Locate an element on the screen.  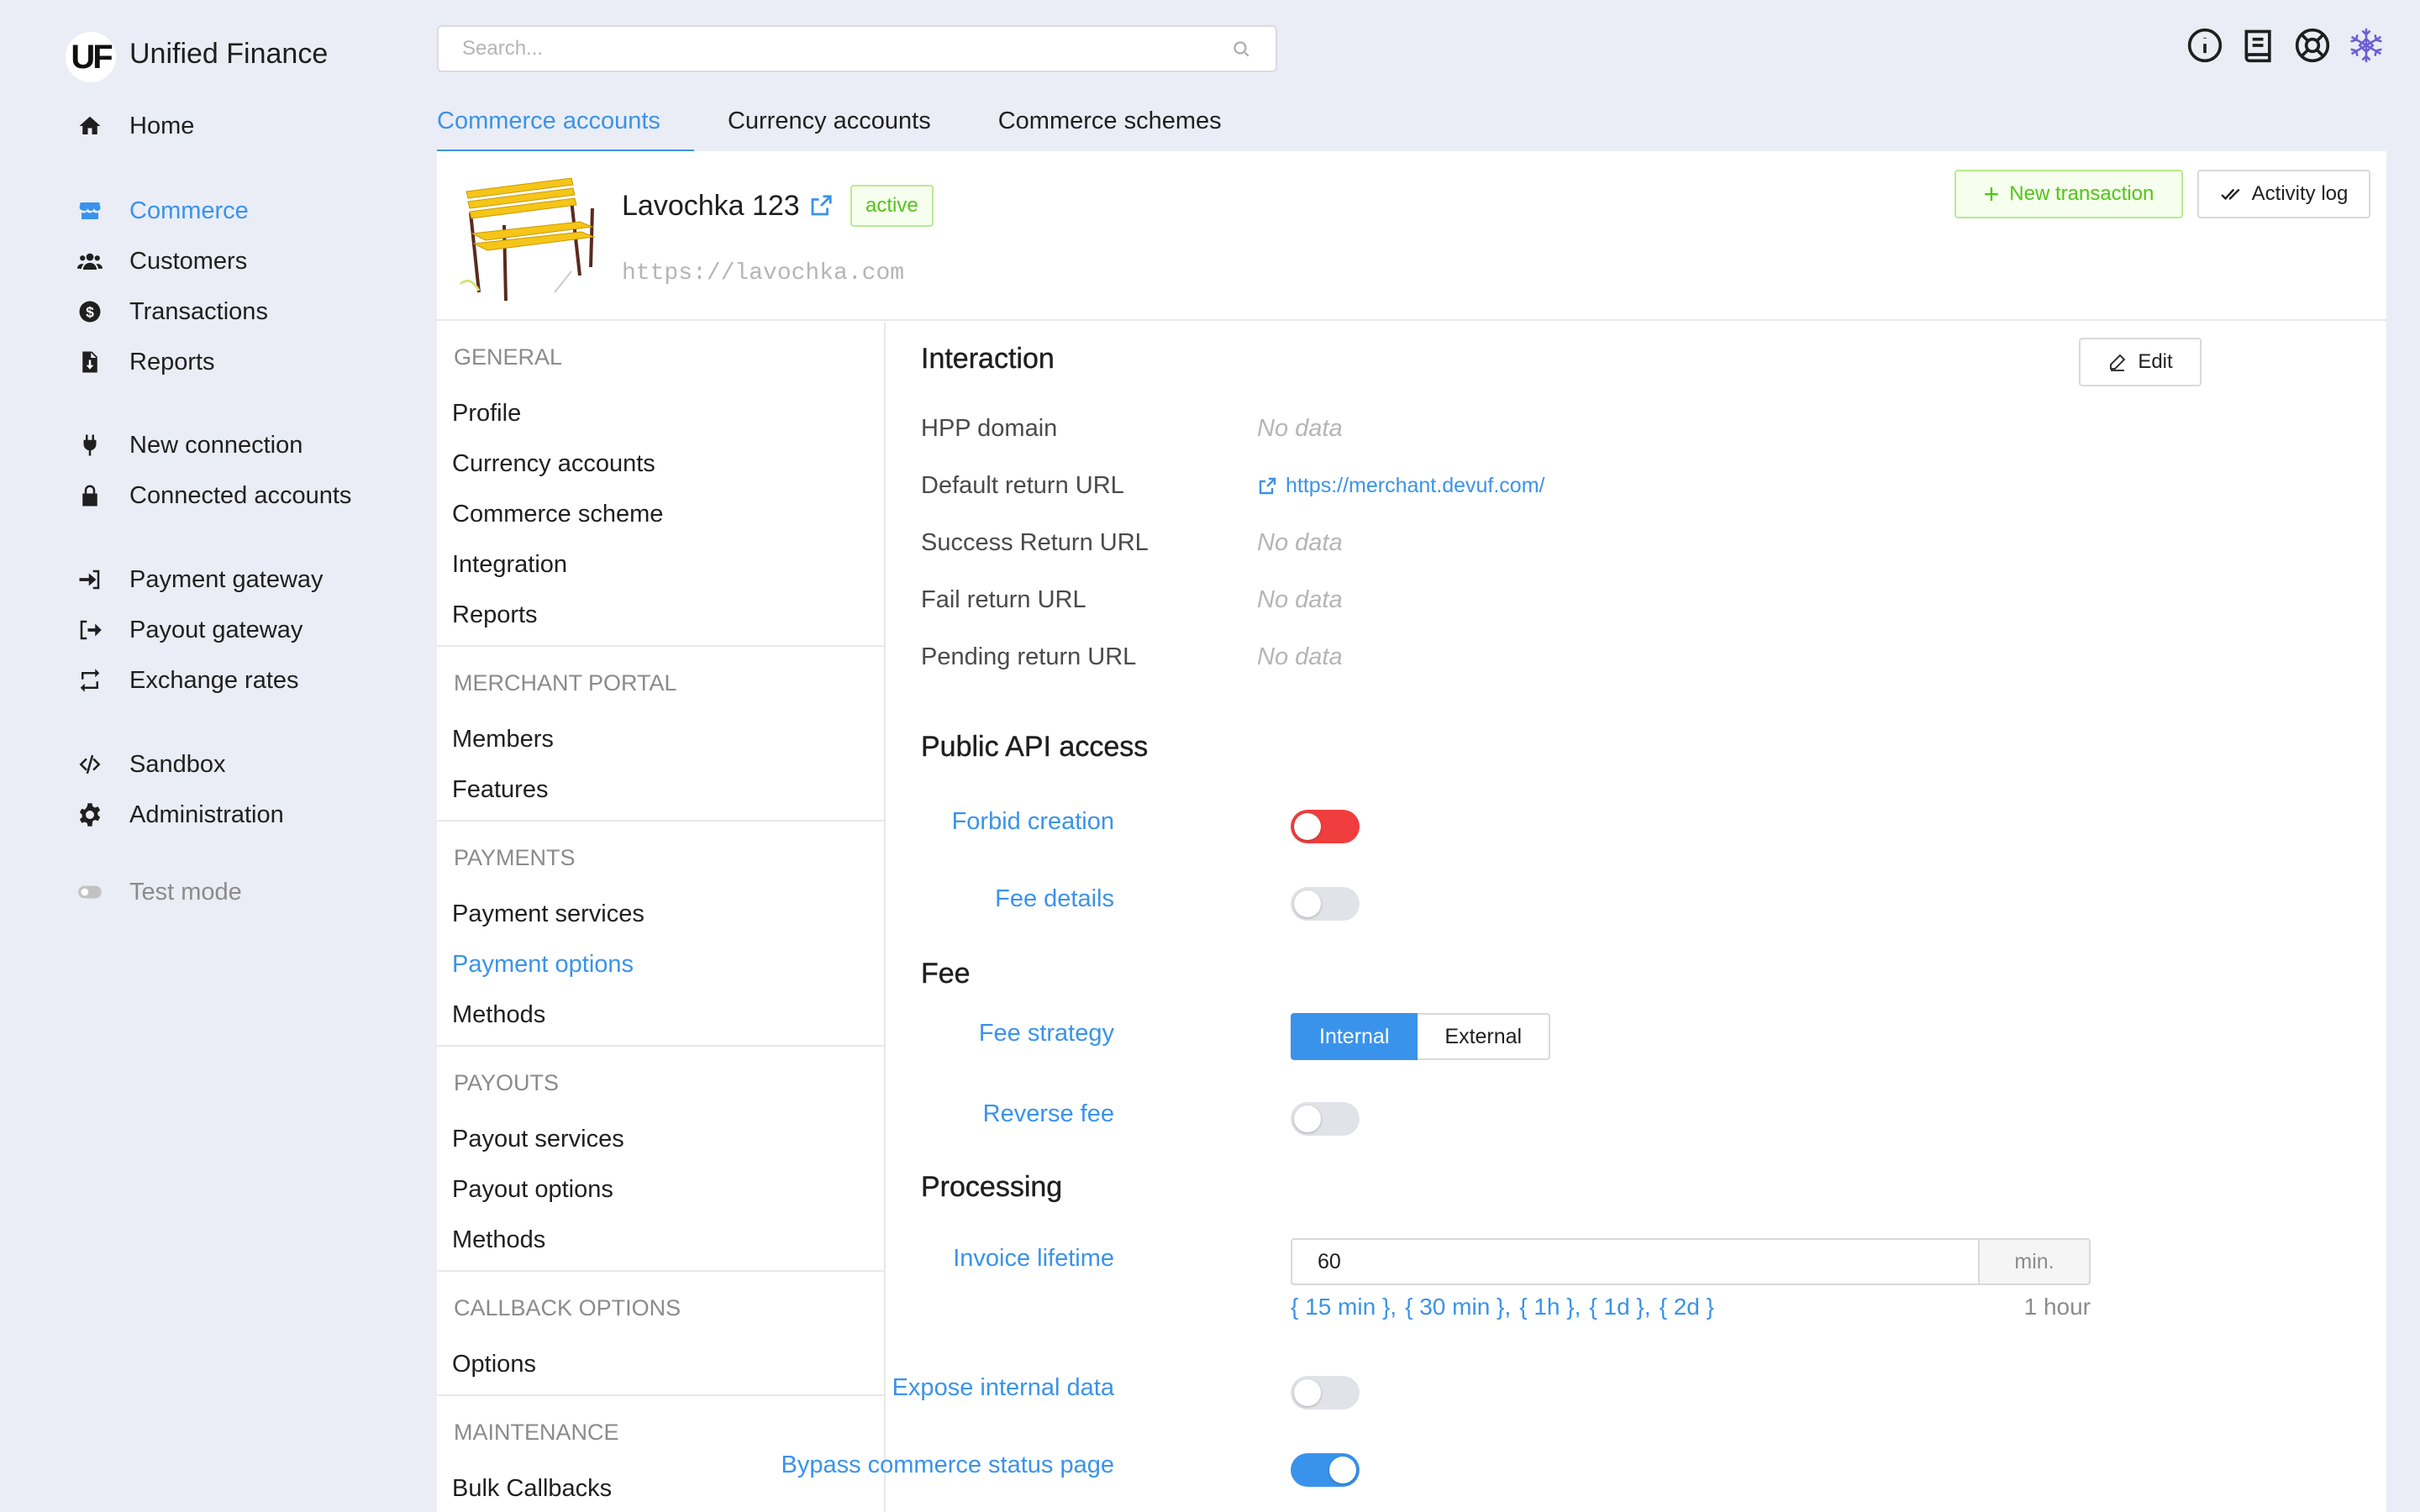
submenu-item-payment-services: Payment services is located at coordinates (548, 914).